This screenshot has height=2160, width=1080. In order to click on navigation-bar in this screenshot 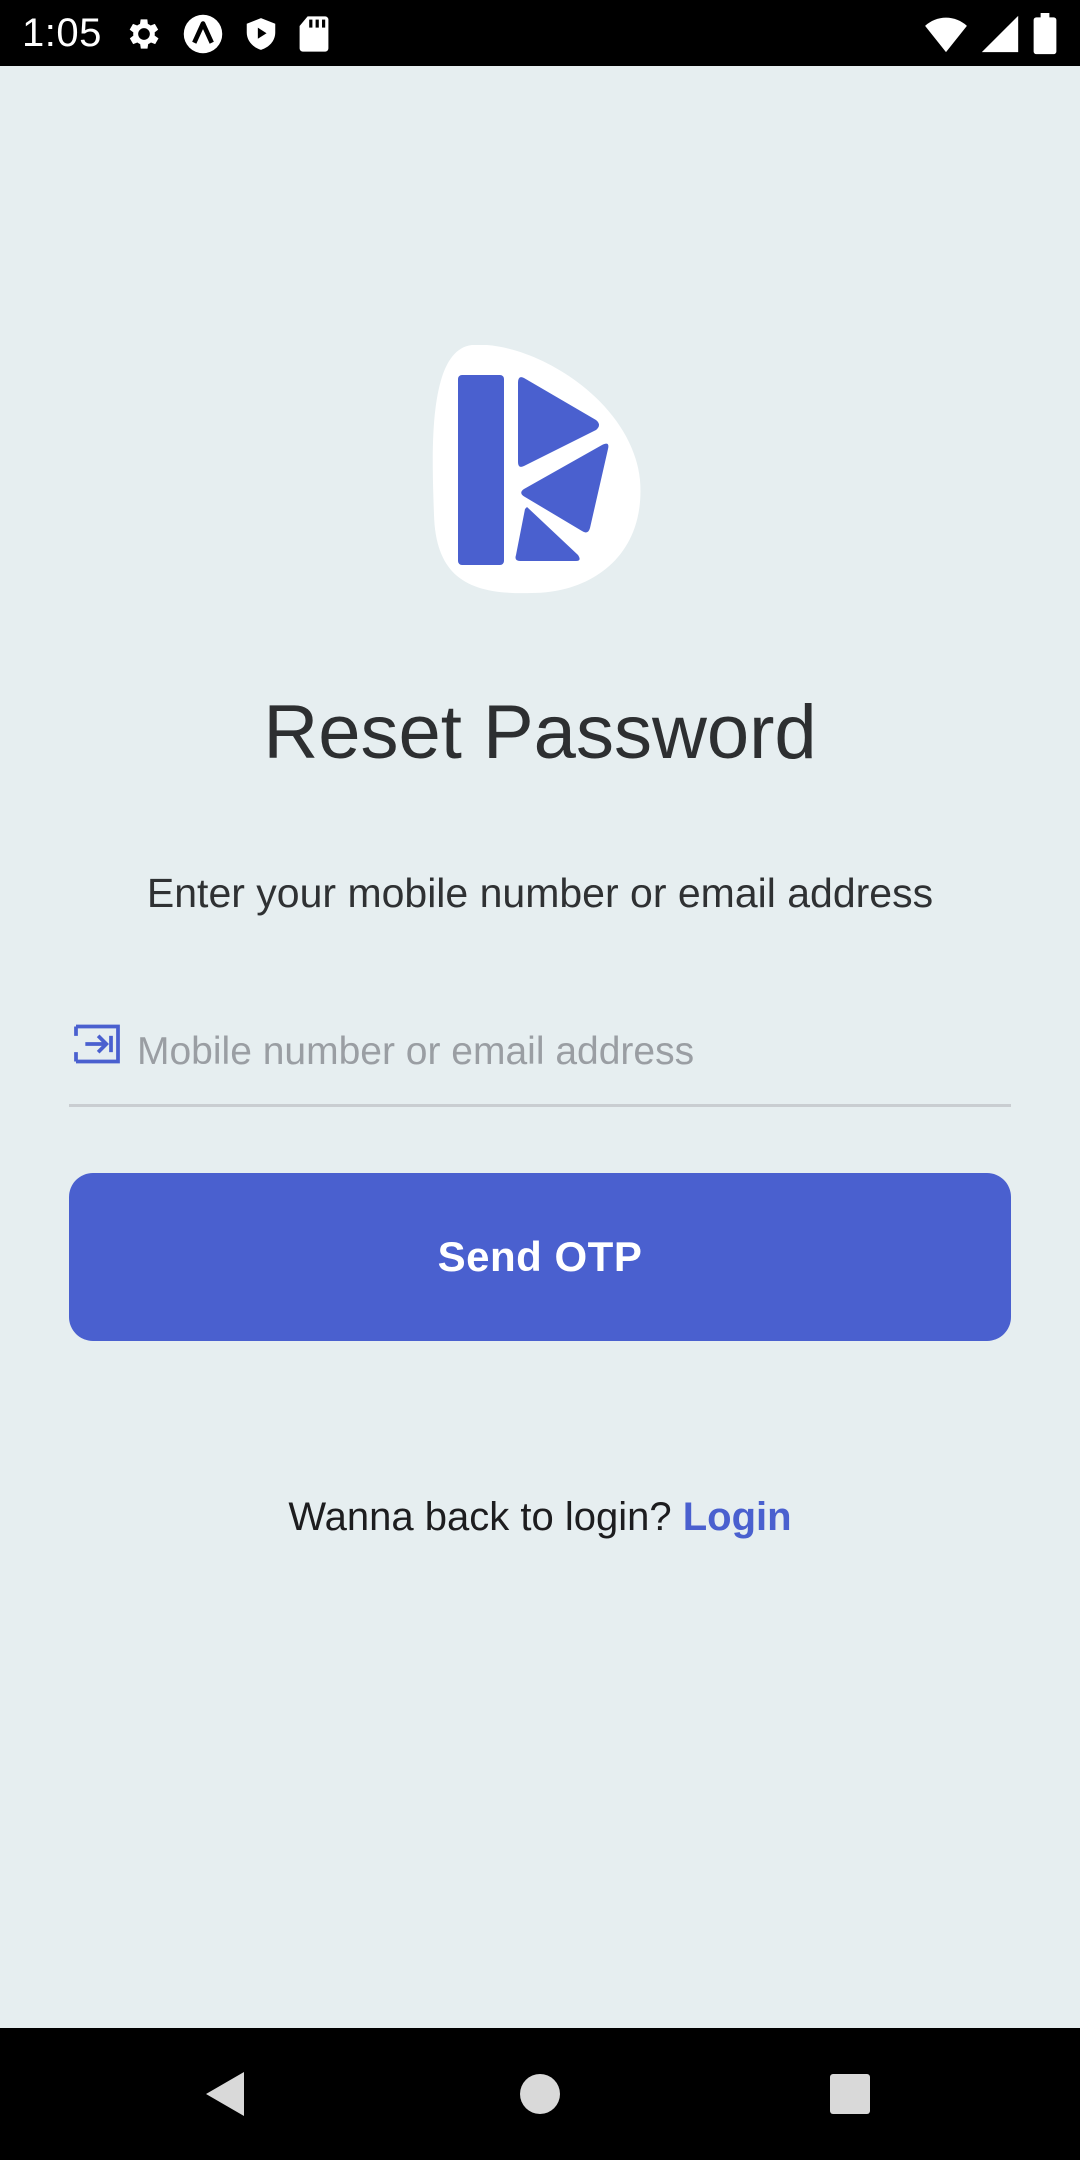, I will do `click(540, 2094)`.